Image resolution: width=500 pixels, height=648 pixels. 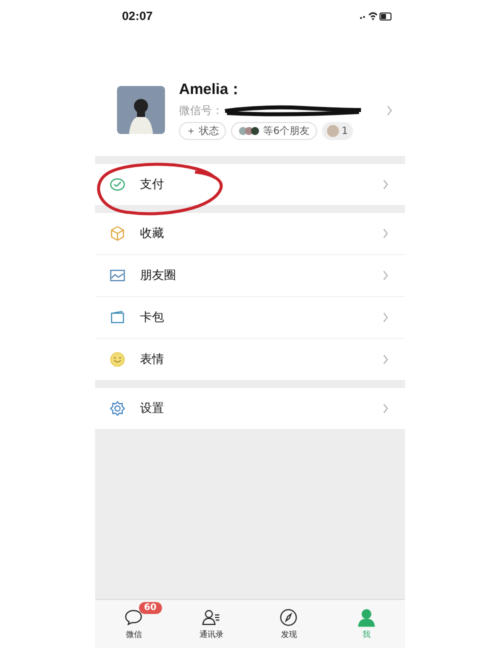 I want to click on status-button: ＋ 状态, so click(x=202, y=131).